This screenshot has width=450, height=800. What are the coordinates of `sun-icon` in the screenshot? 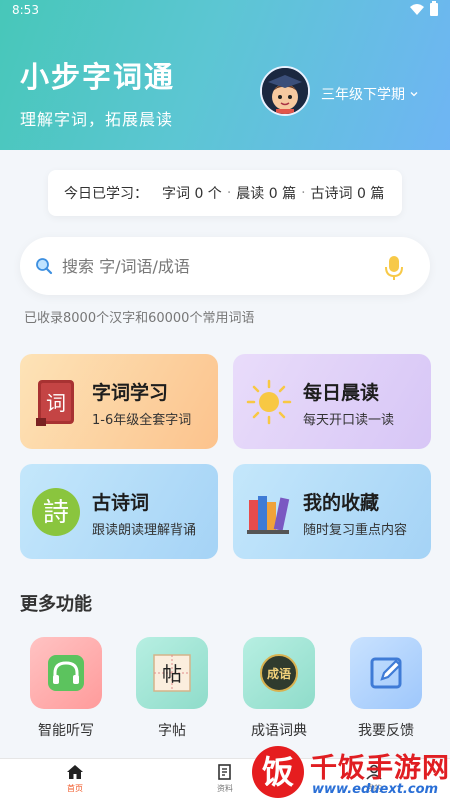 It's located at (269, 402).